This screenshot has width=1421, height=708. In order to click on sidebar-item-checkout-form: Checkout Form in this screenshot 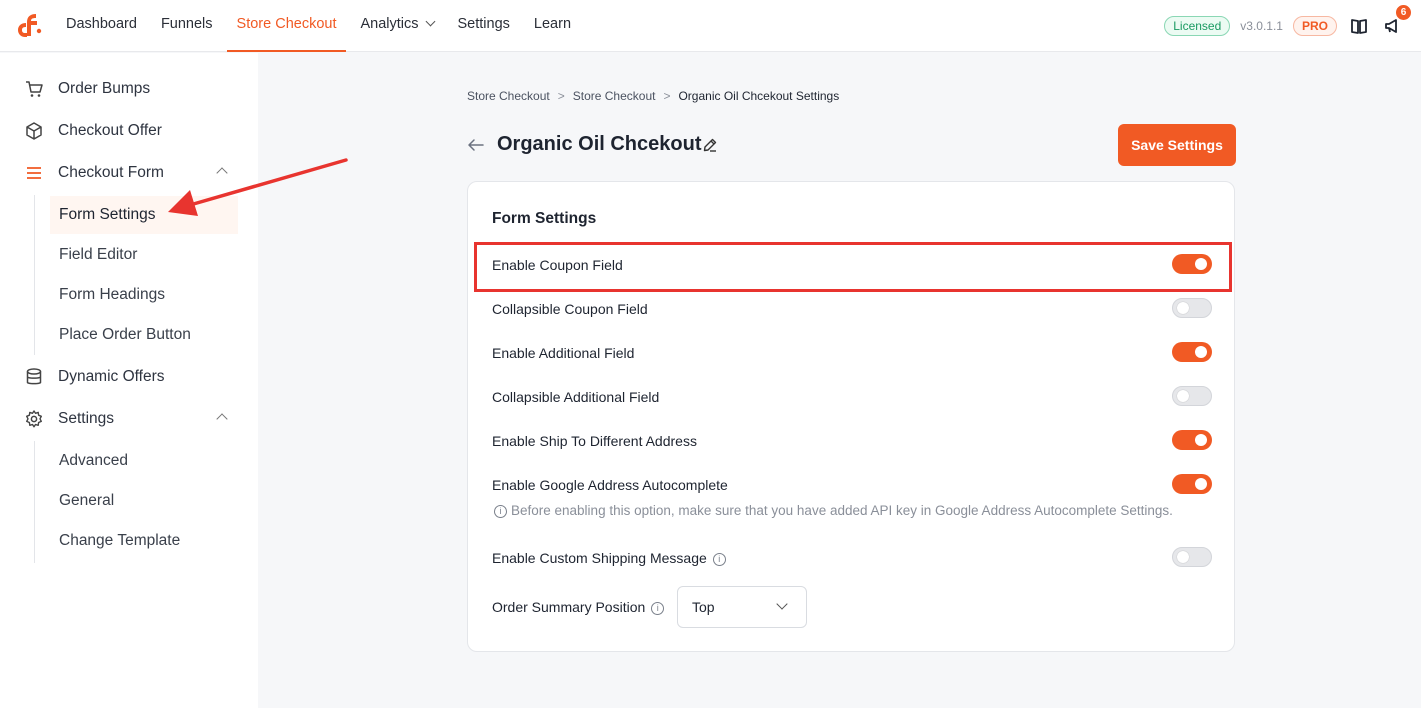, I will do `click(129, 173)`.